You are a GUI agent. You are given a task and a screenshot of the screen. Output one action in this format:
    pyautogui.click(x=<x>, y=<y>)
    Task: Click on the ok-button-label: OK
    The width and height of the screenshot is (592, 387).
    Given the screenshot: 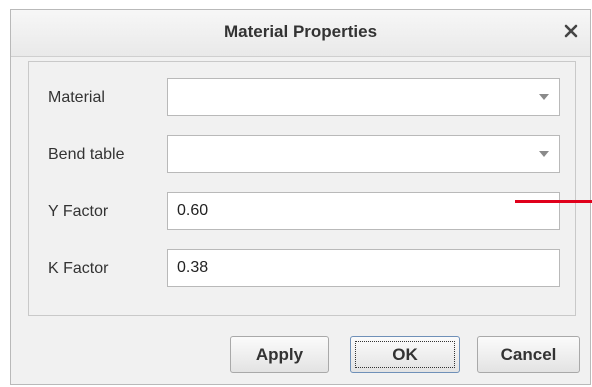 What is the action you would take?
    pyautogui.click(x=405, y=354)
    